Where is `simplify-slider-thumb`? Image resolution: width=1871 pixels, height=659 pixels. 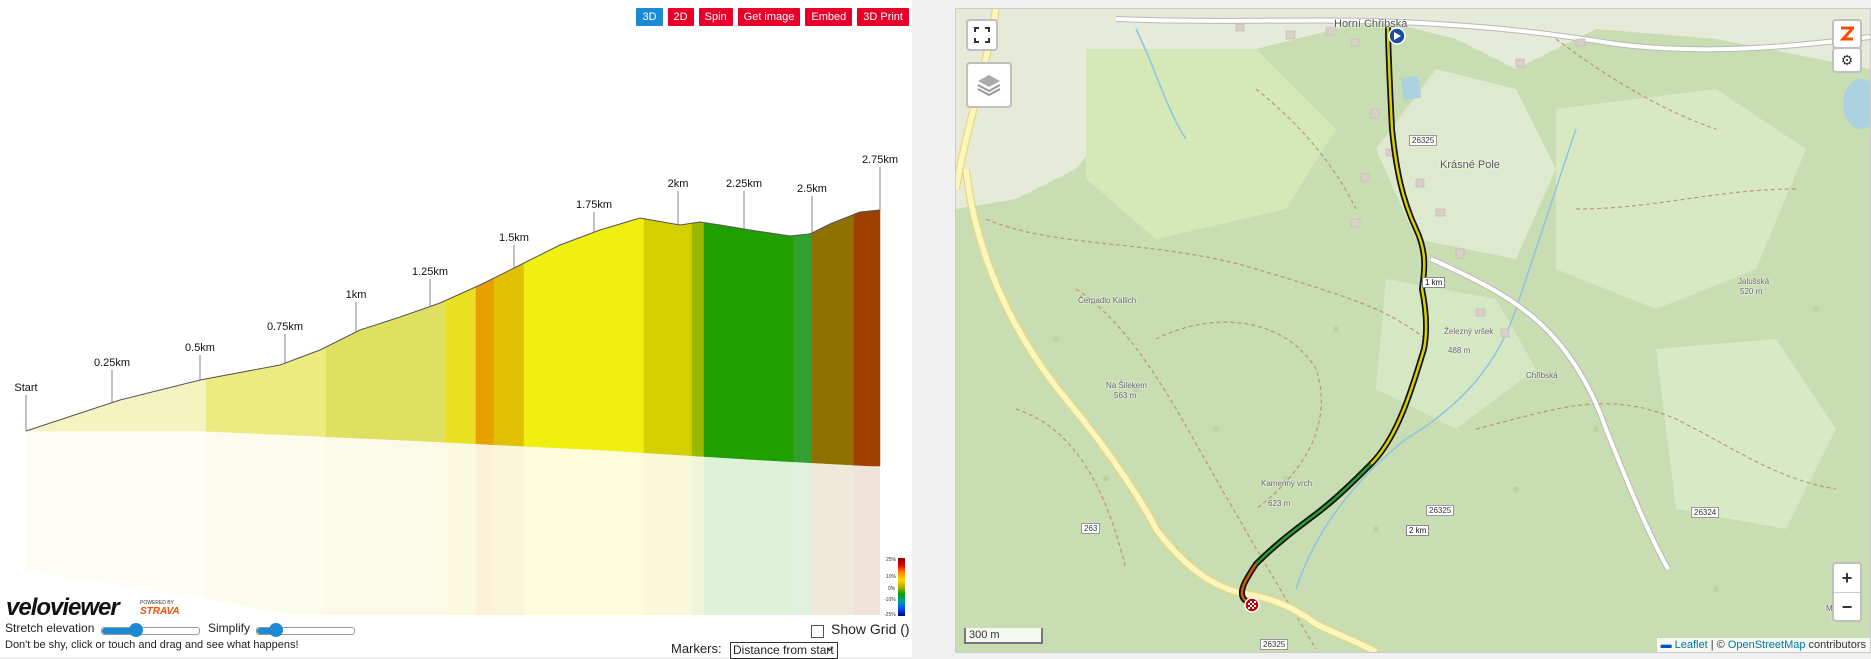
simplify-slider-thumb is located at coordinates (276, 630).